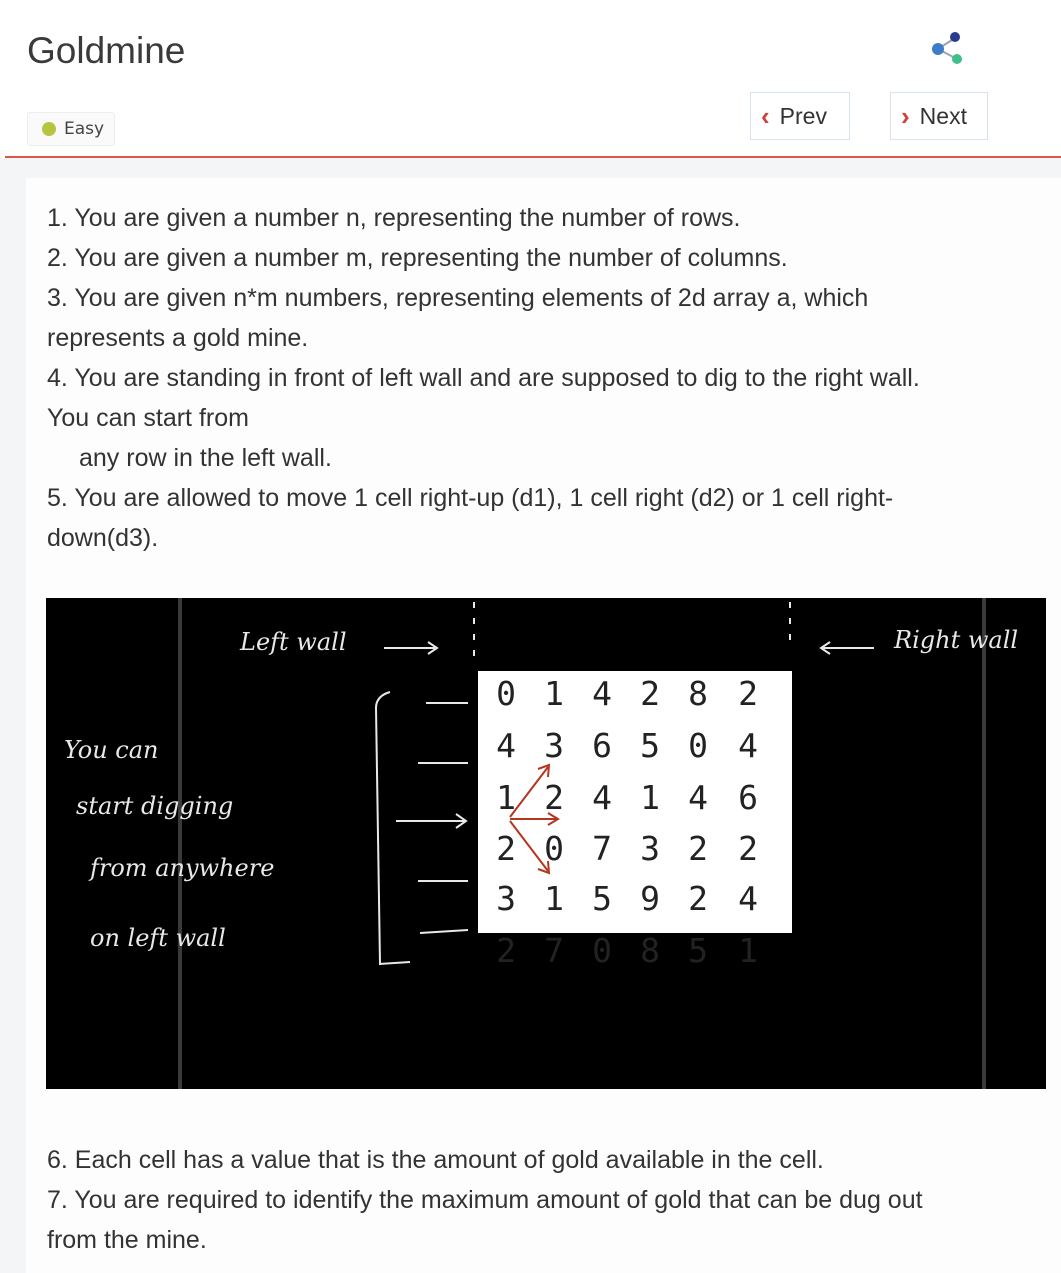 This screenshot has height=1273, width=1061. What do you see at coordinates (178, 338) in the screenshot?
I see `statement-line: represents a gold mine.` at bounding box center [178, 338].